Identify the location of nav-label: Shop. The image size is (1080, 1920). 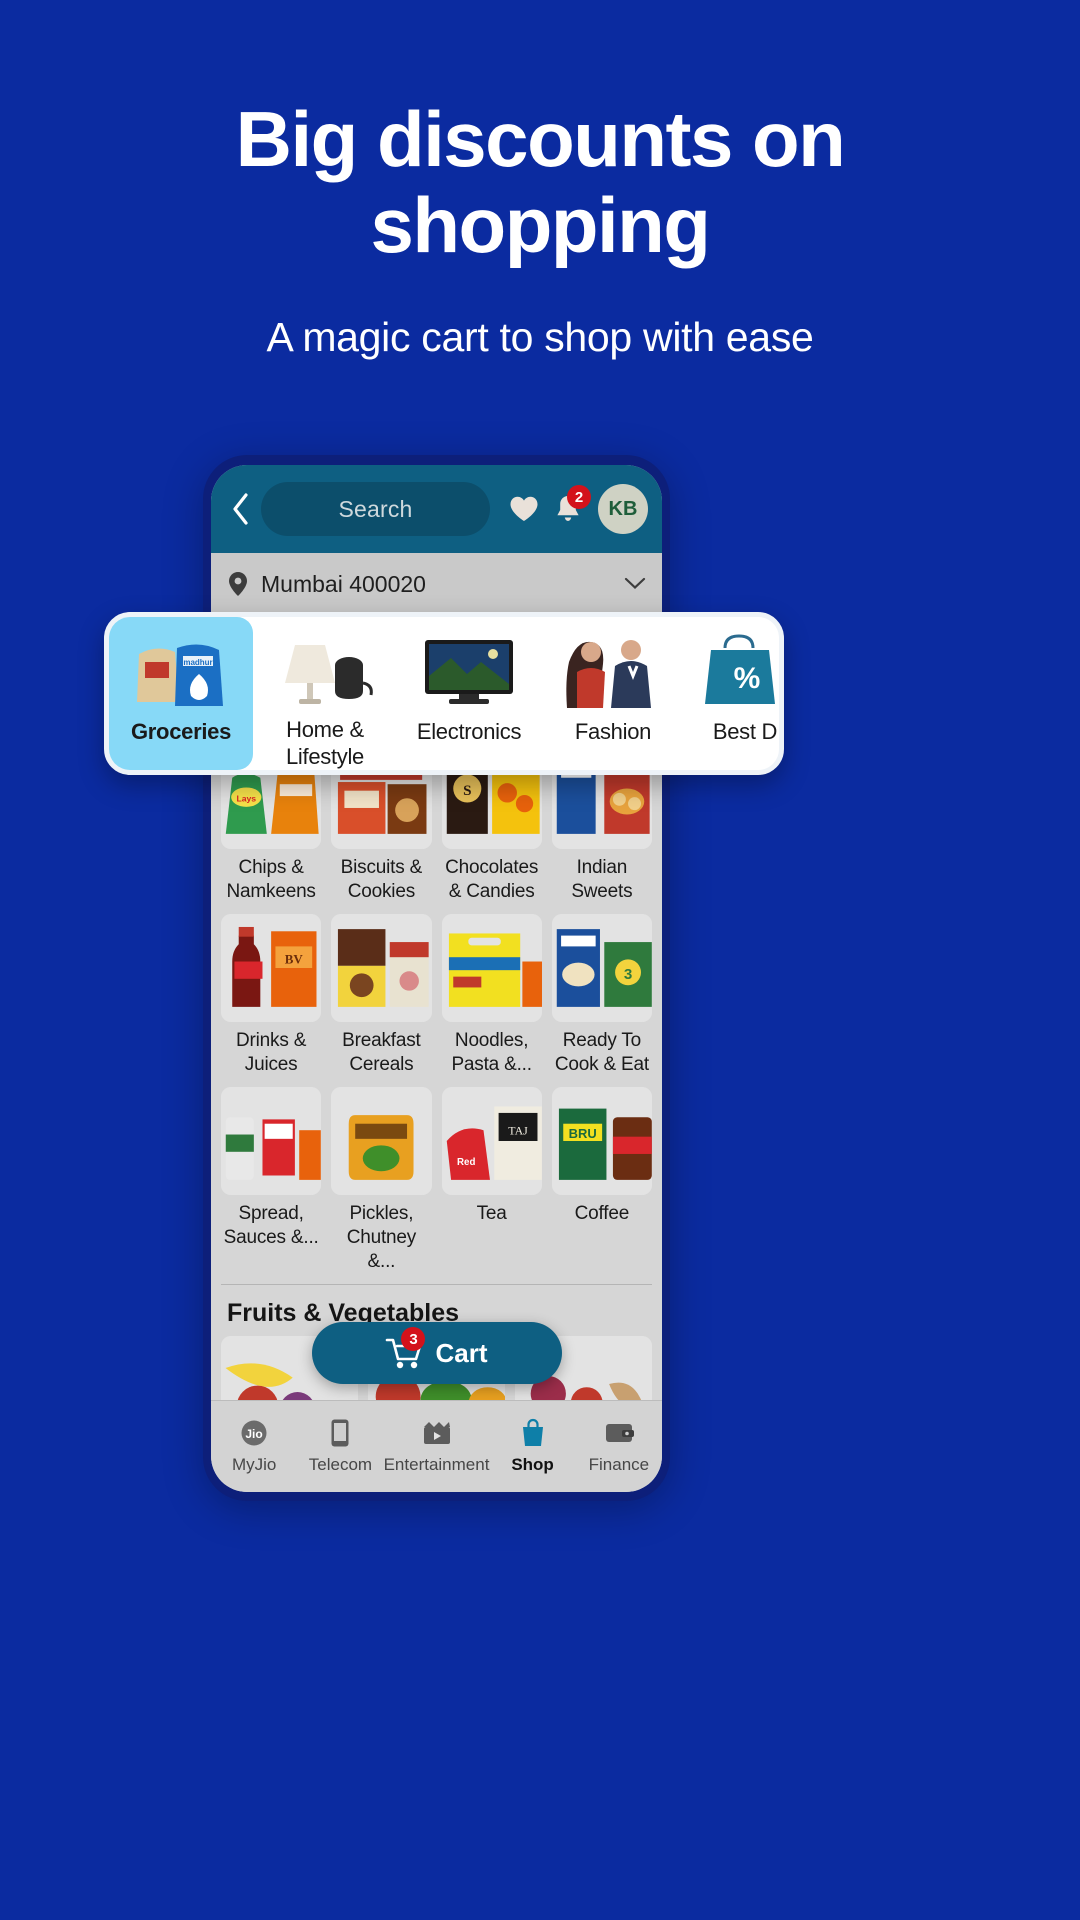
(532, 1464).